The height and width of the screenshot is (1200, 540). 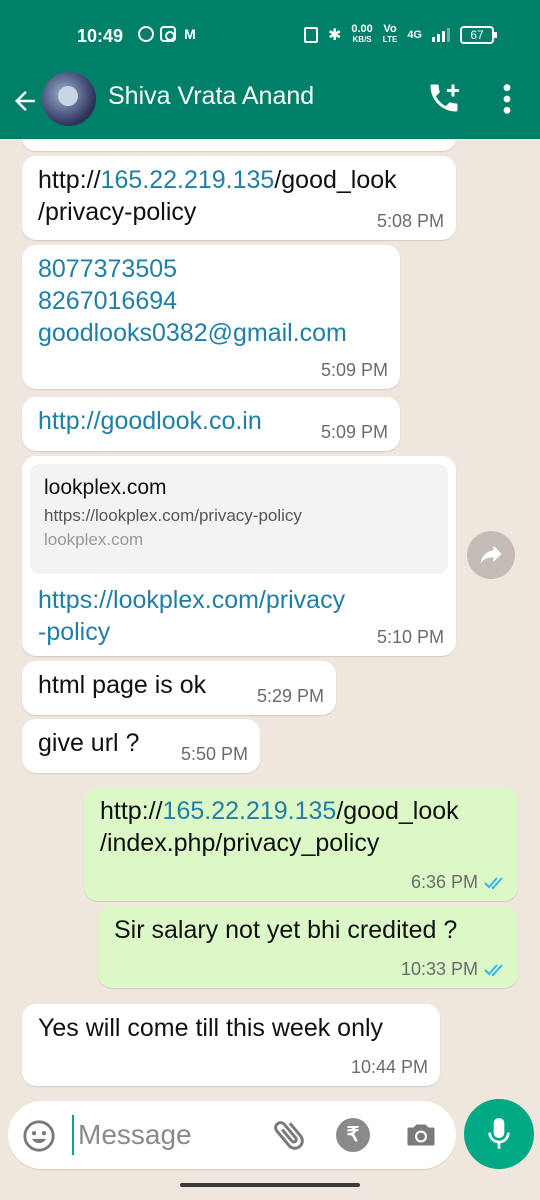 I want to click on status-bar: 10:49 M ✱ 0.00 KB/S Vo LTE 4G 67, so click(x=270, y=34).